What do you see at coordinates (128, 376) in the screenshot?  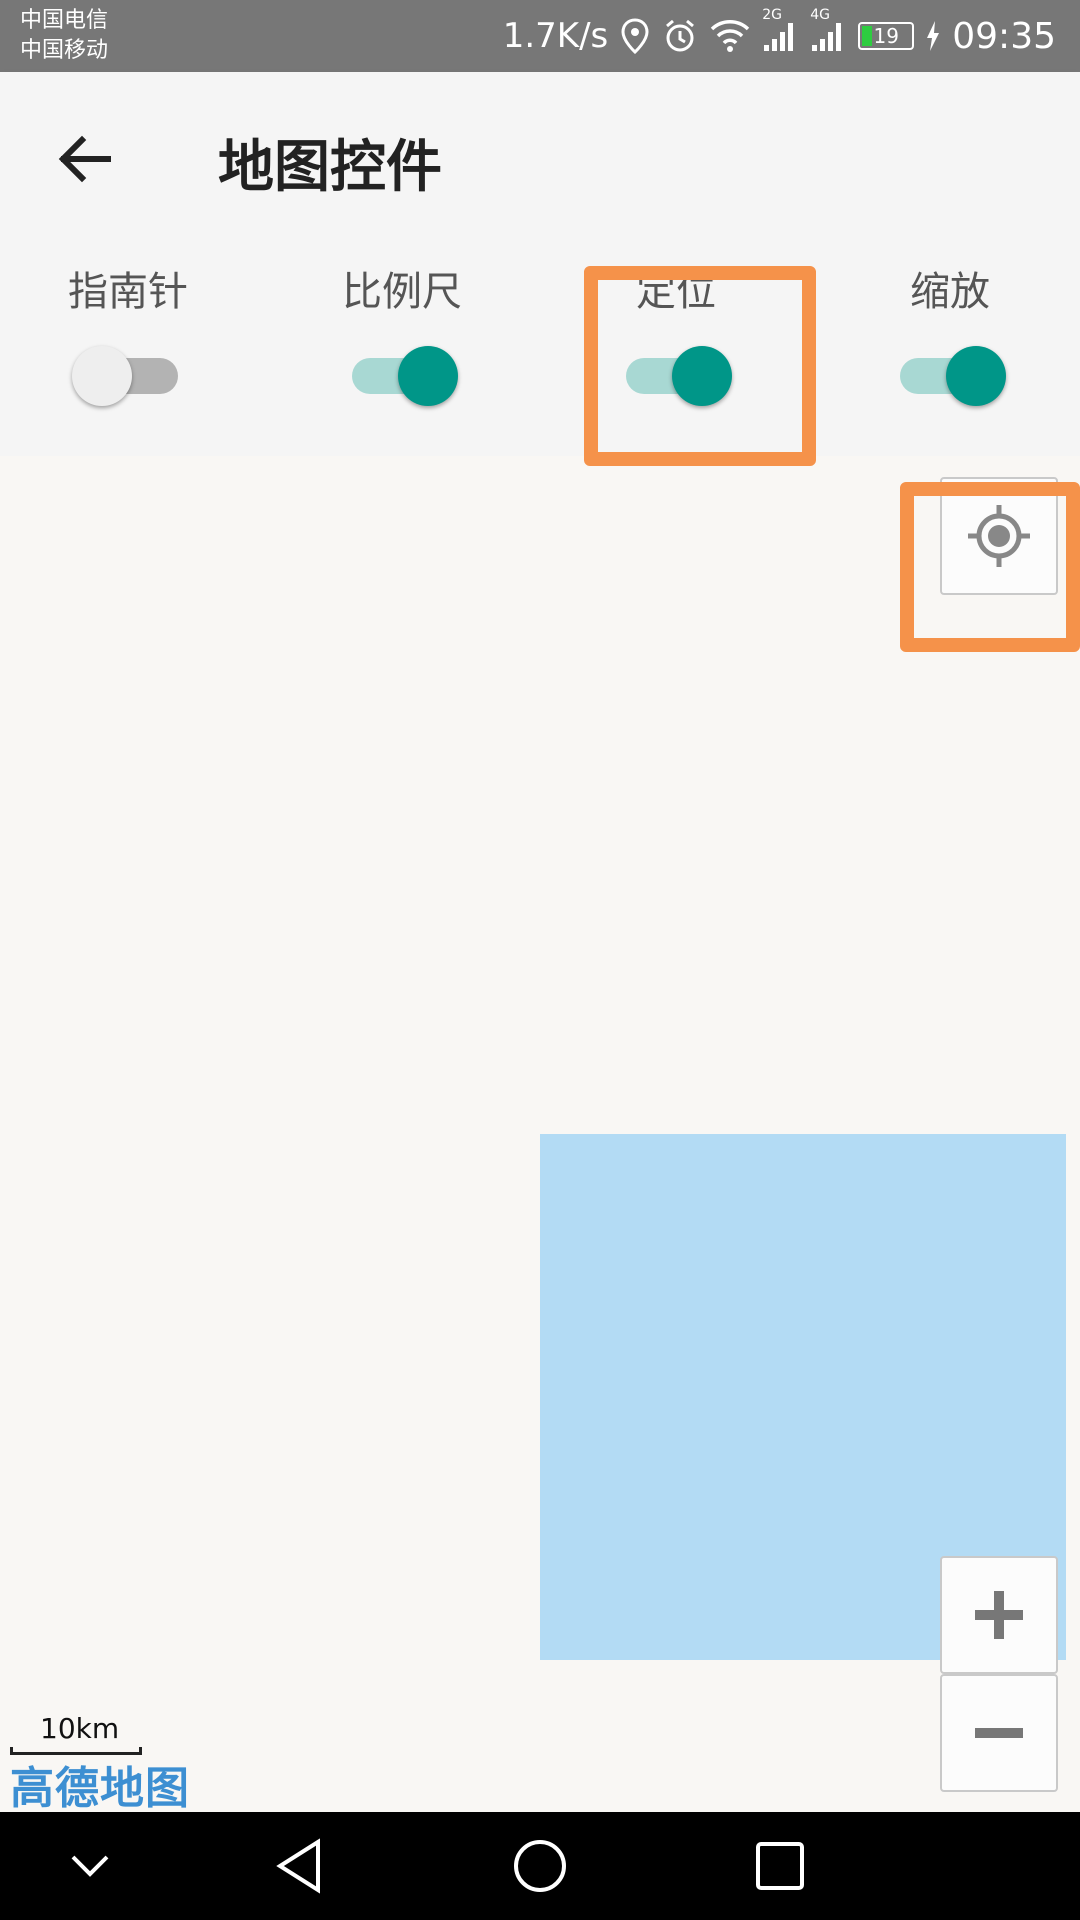 I see `compass-toggle` at bounding box center [128, 376].